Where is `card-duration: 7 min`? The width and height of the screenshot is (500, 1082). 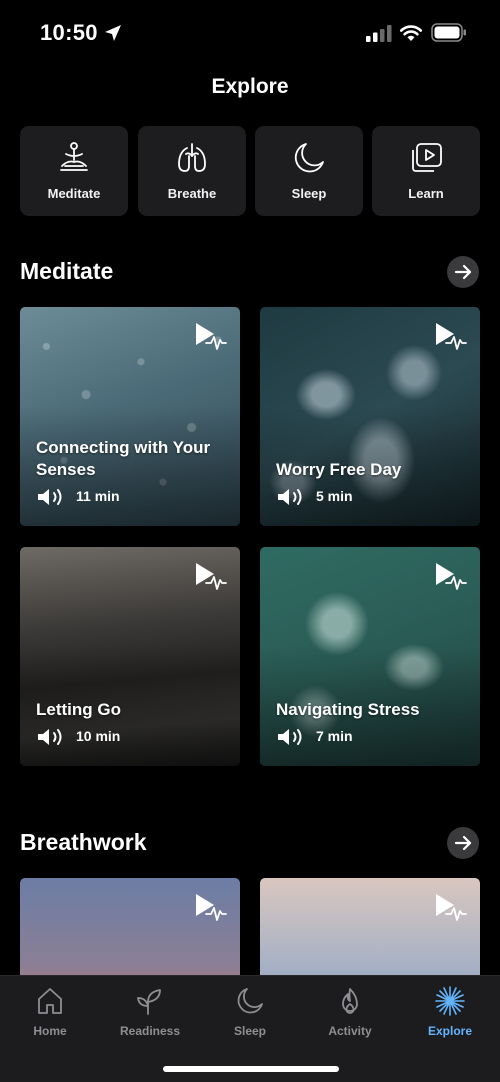 card-duration: 7 min is located at coordinates (334, 736).